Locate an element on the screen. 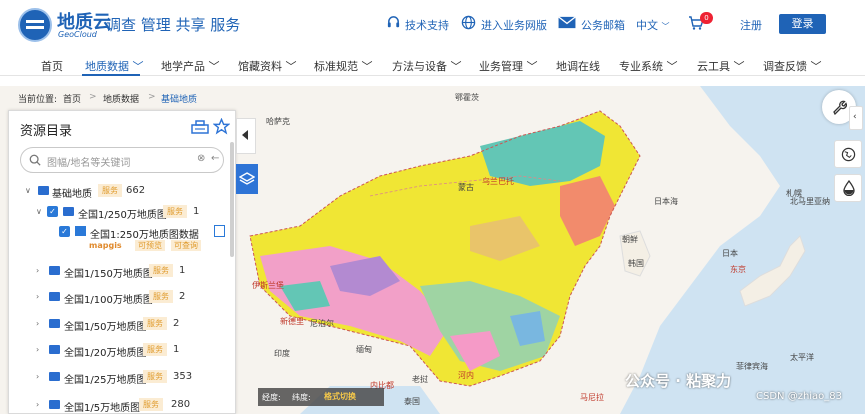 This screenshot has width=865, height=414. right-panel-toggle: ‹ is located at coordinates (856, 118).